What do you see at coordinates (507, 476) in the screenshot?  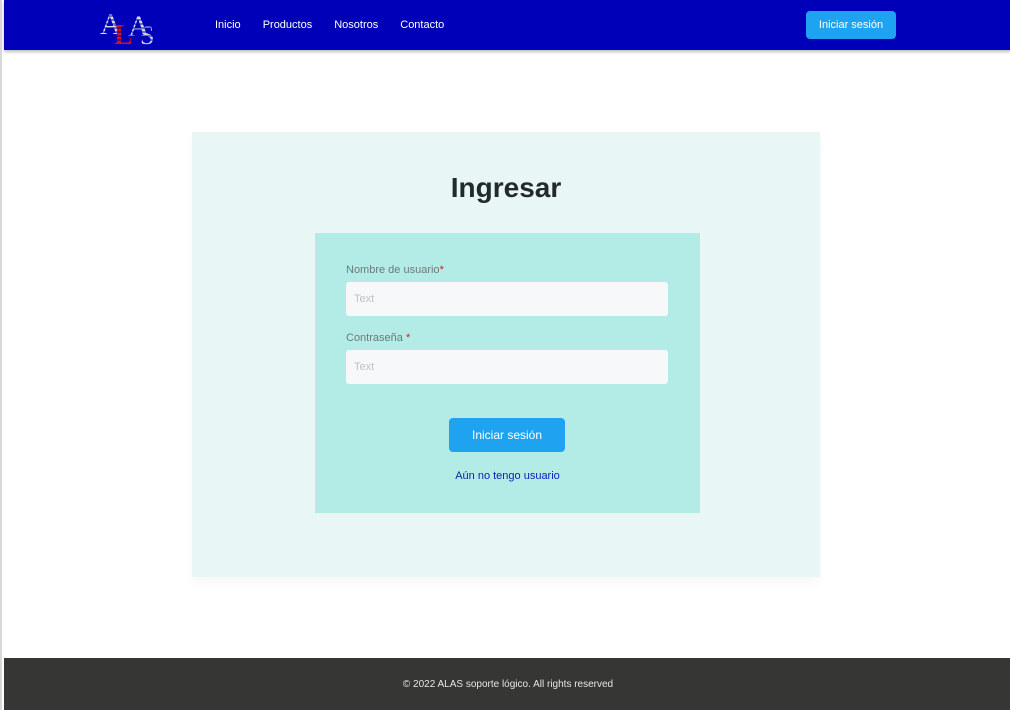 I see `register-link: Aún no tengo usuario` at bounding box center [507, 476].